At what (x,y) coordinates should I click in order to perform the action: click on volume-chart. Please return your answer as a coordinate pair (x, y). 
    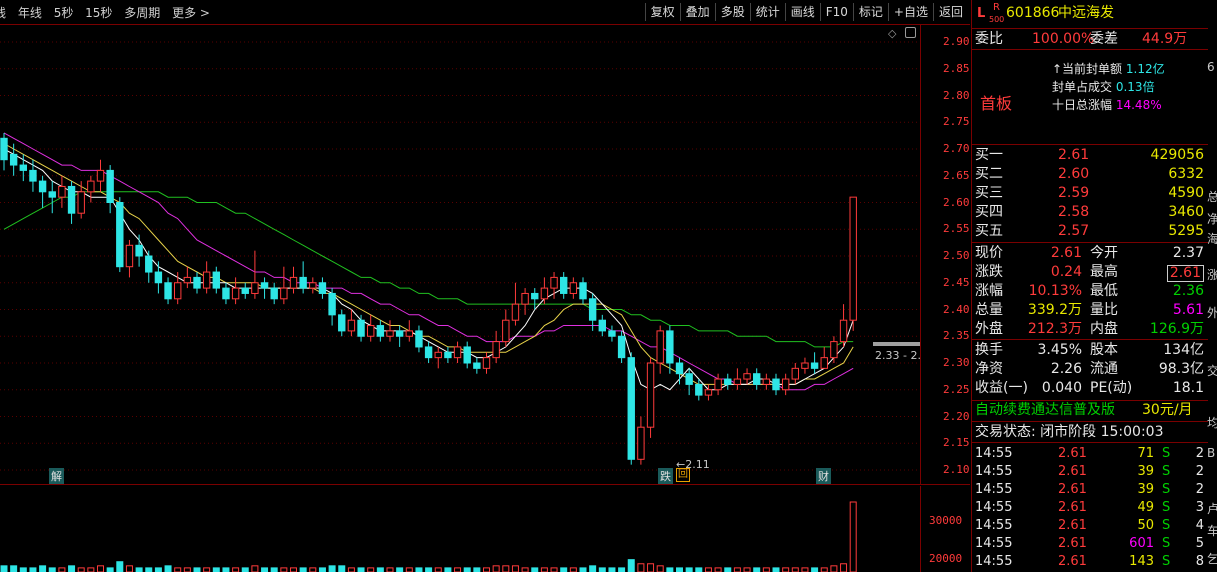
    Looking at the image, I should click on (460, 529).